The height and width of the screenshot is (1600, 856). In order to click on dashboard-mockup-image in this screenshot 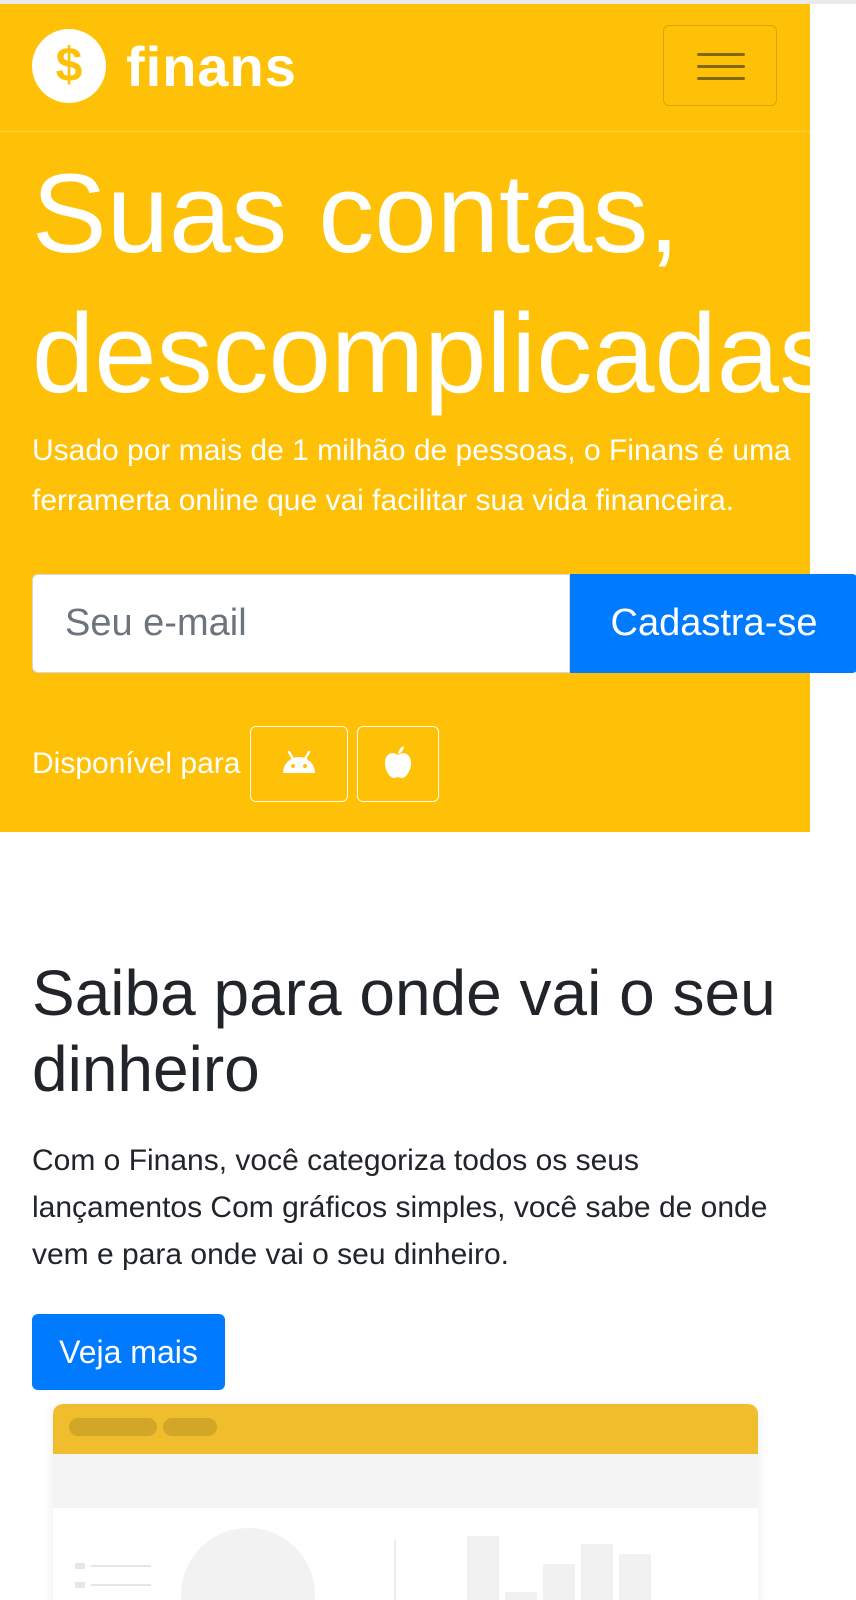, I will do `click(405, 1502)`.